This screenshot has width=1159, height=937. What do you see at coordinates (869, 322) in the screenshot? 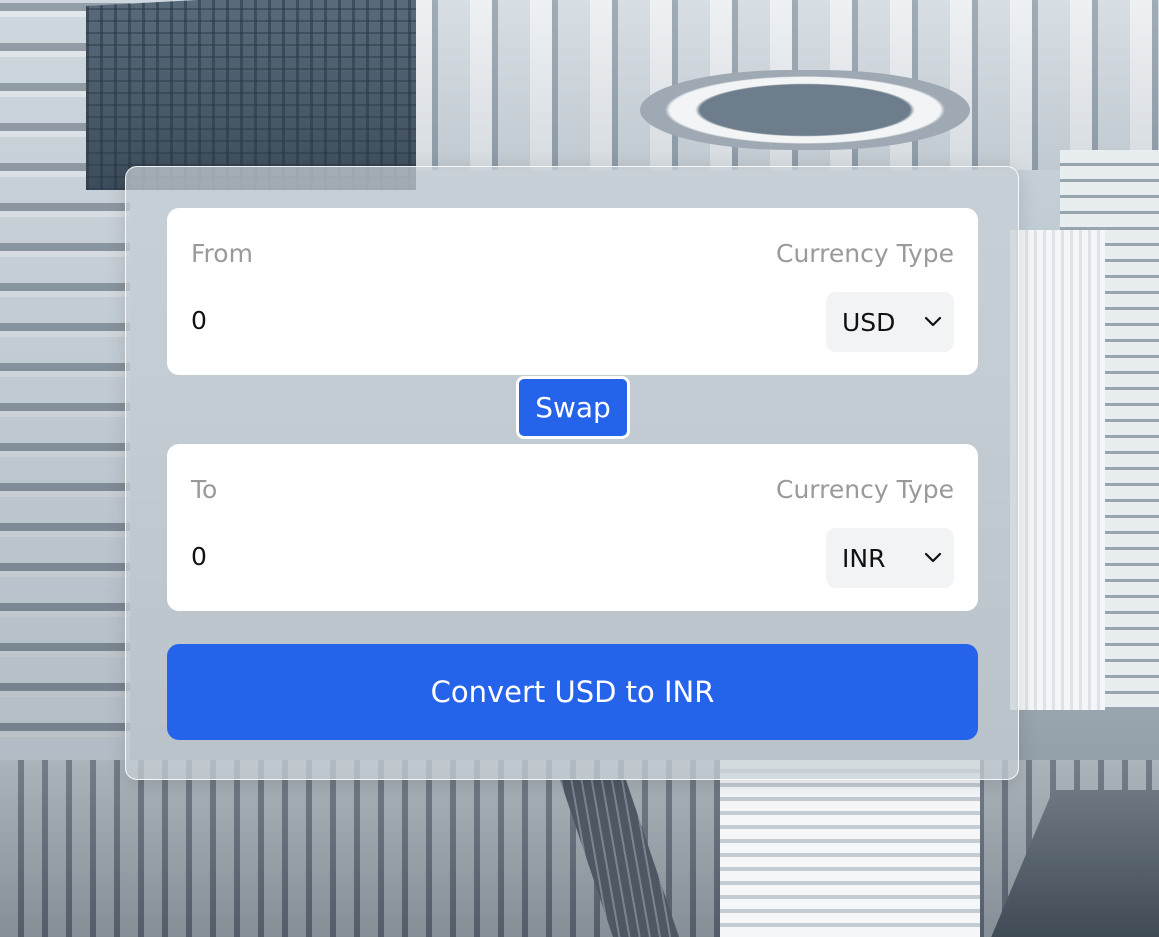
I see `from-currency-value: USD` at bounding box center [869, 322].